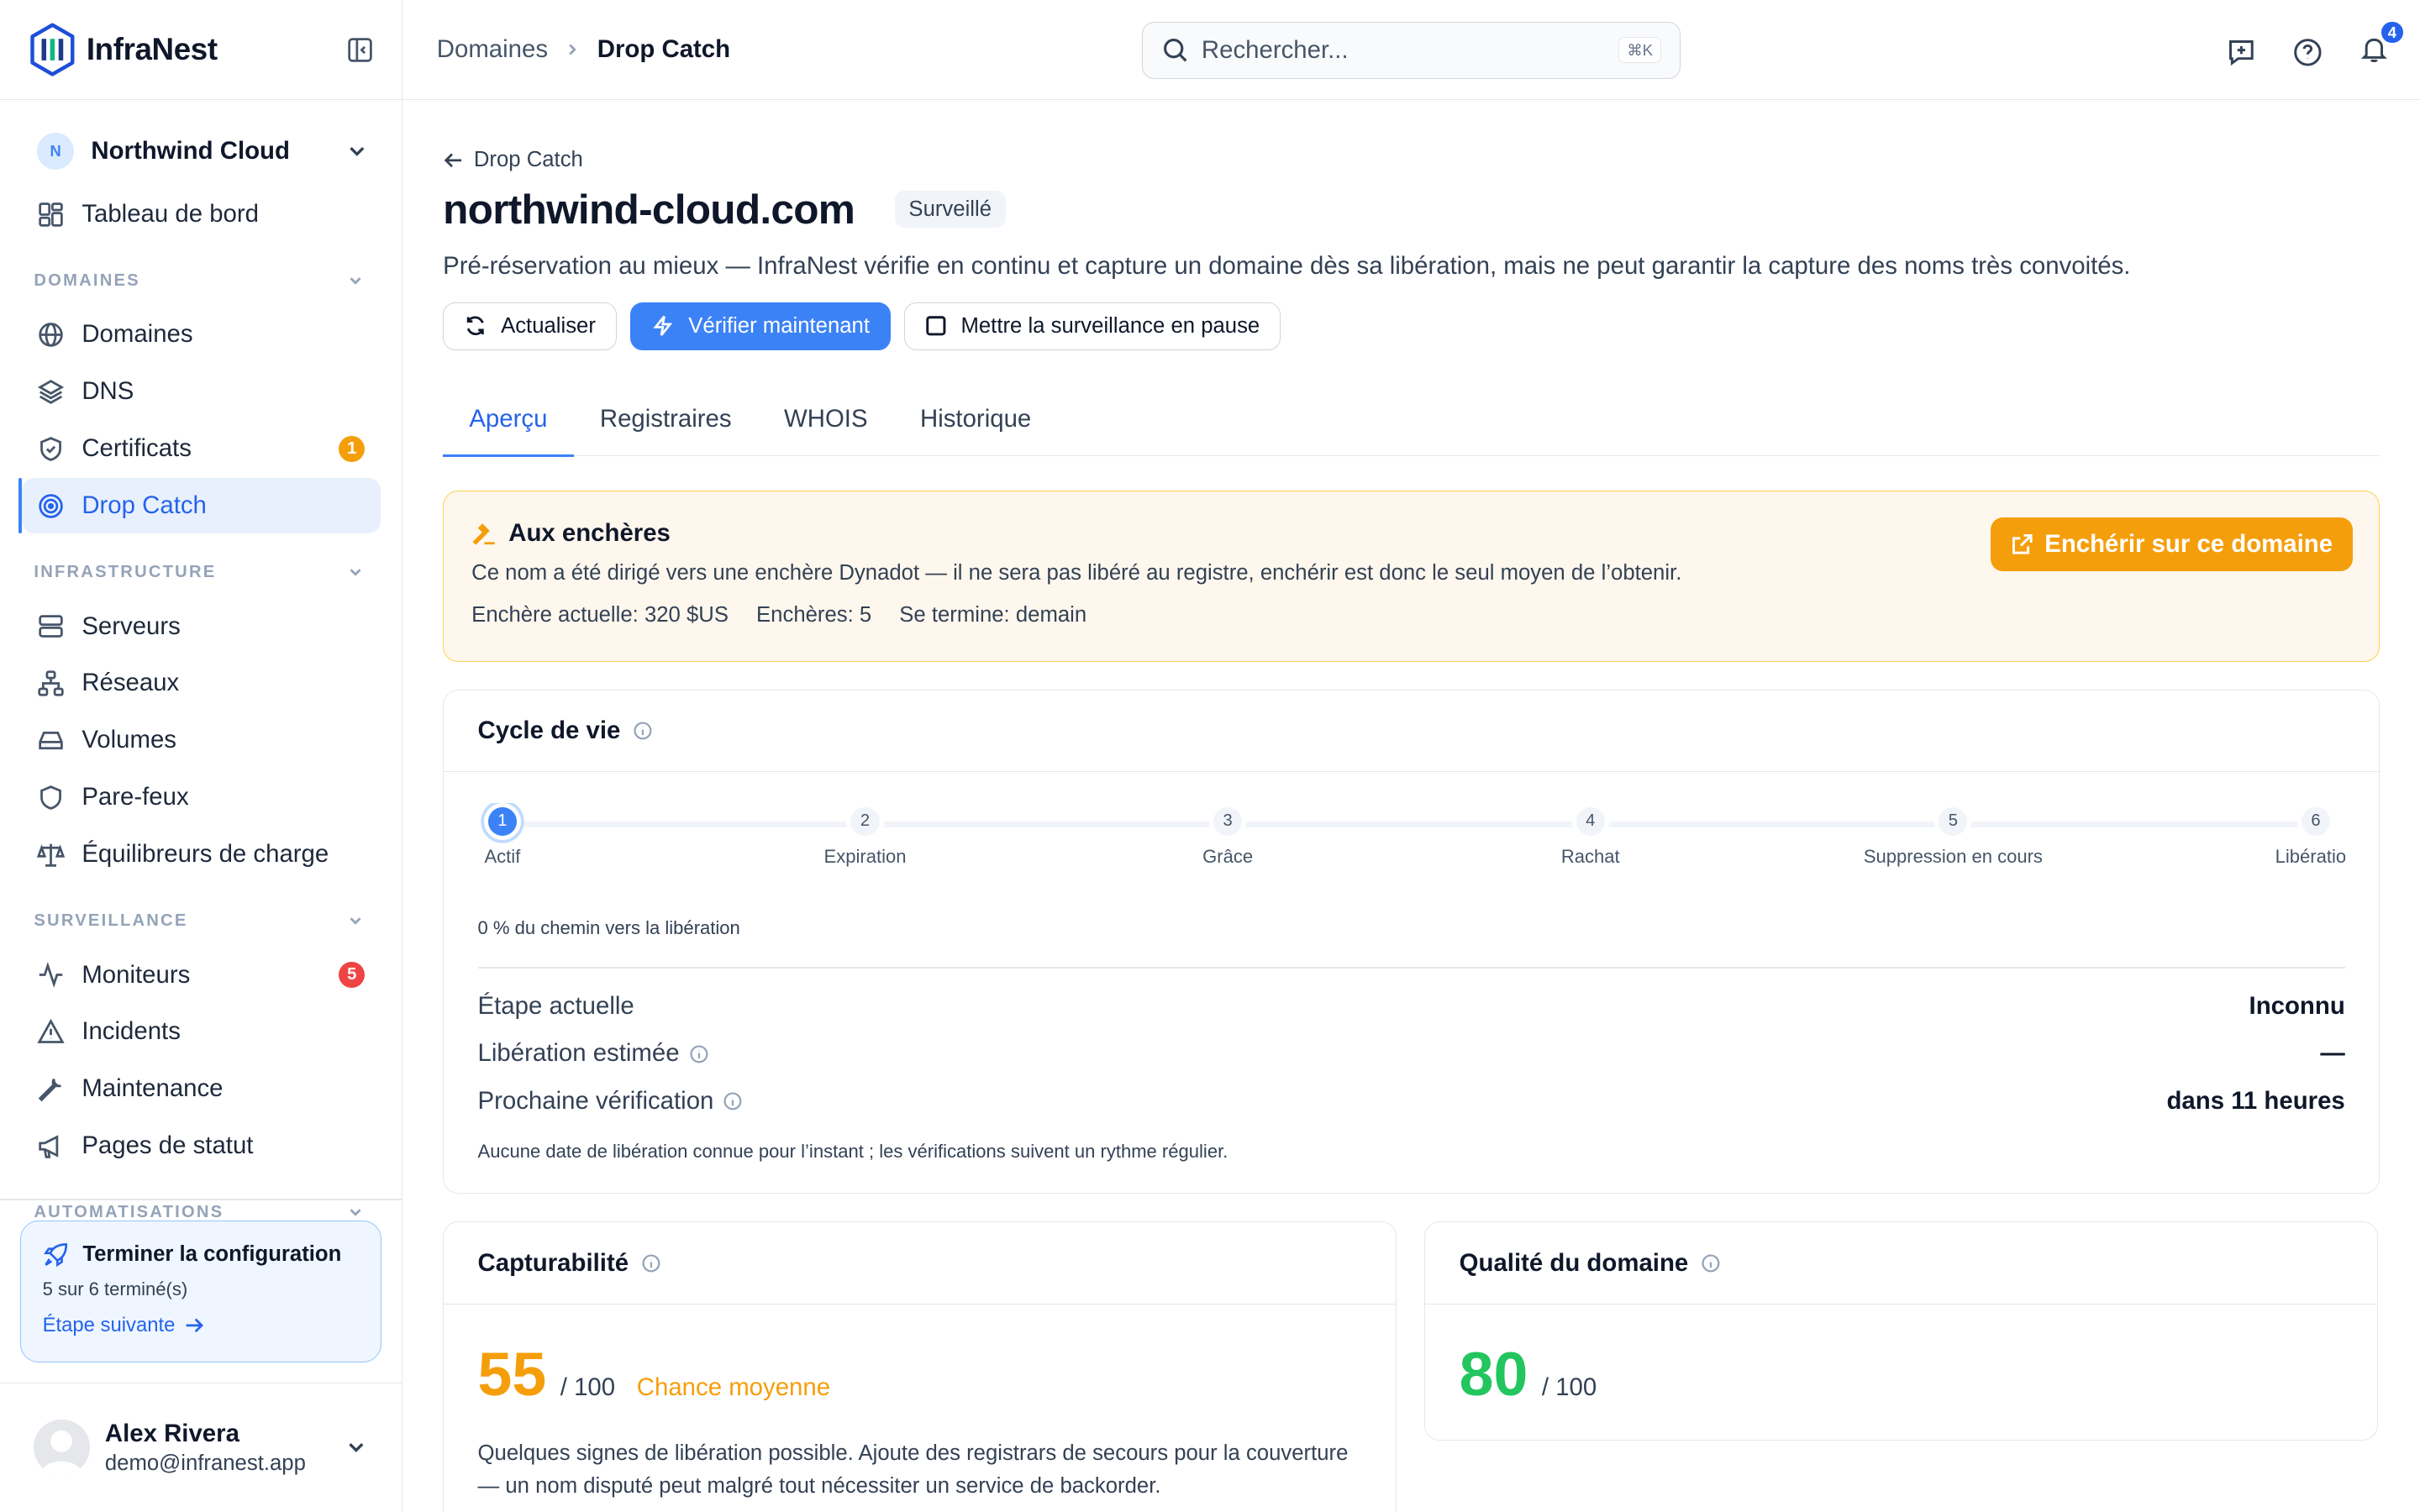 The height and width of the screenshot is (1512, 2420). I want to click on step-number: 3, so click(1228, 821).